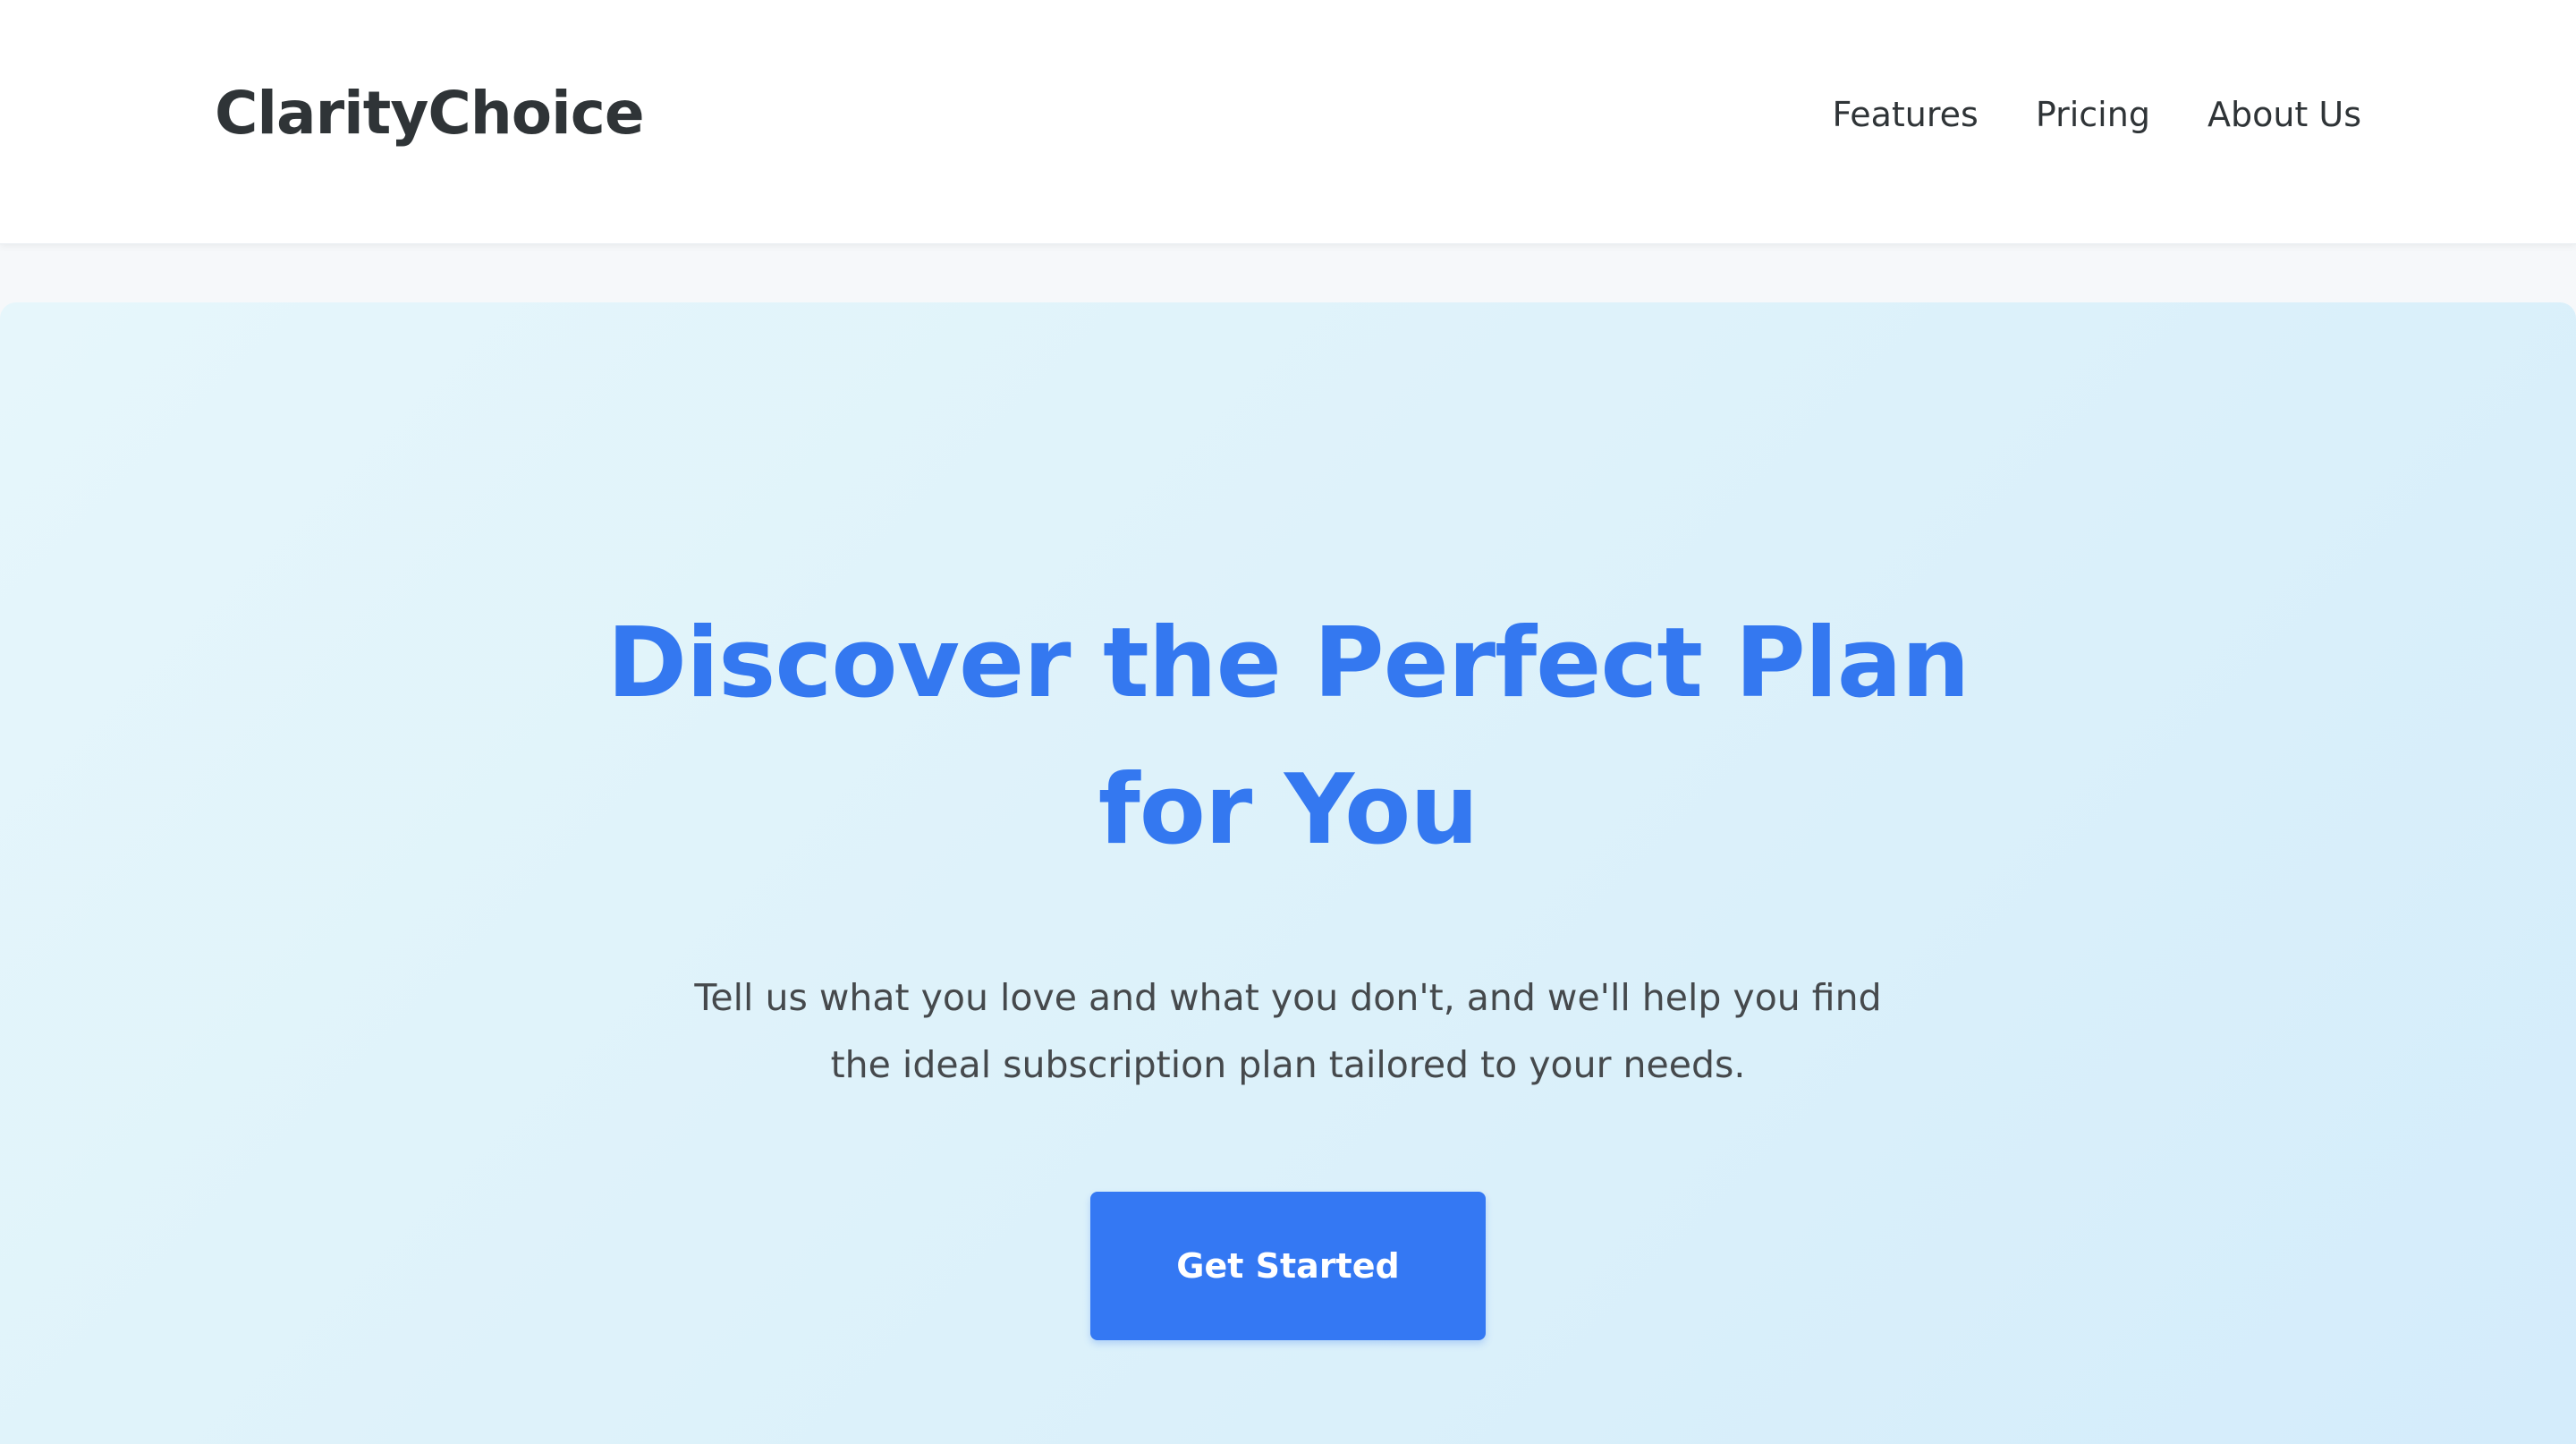 The width and height of the screenshot is (2576, 1444). What do you see at coordinates (1905, 114) in the screenshot?
I see `nav-link-features: Features` at bounding box center [1905, 114].